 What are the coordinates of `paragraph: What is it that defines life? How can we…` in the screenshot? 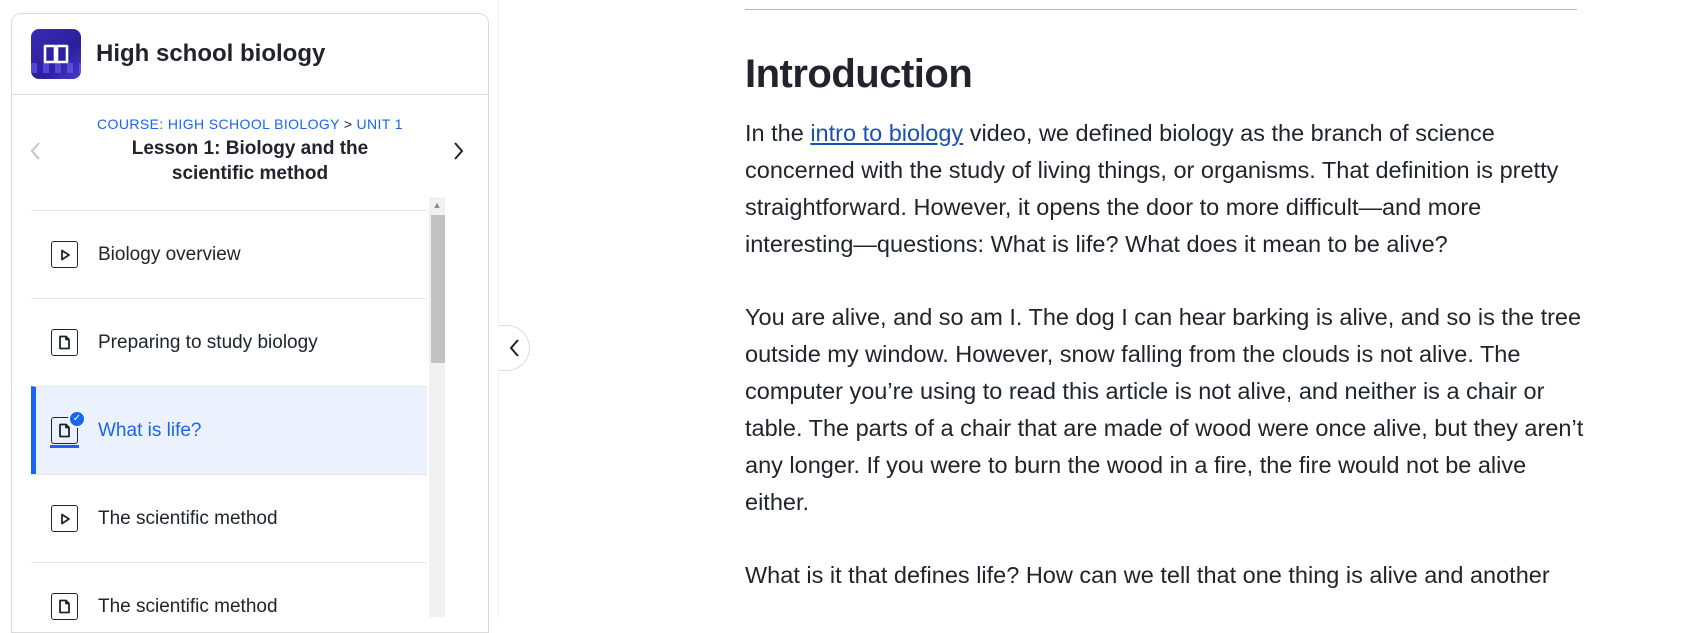 It's located at (1147, 575).